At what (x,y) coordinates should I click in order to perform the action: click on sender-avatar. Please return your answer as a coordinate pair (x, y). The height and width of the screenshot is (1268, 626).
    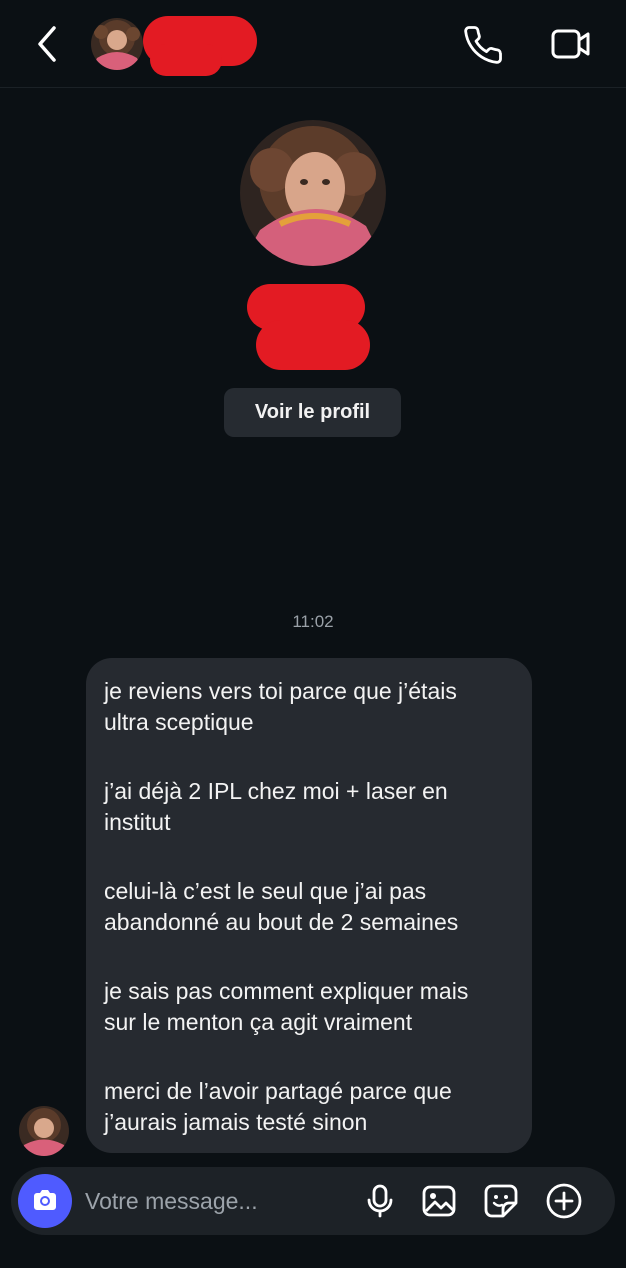
    Looking at the image, I should click on (44, 1131).